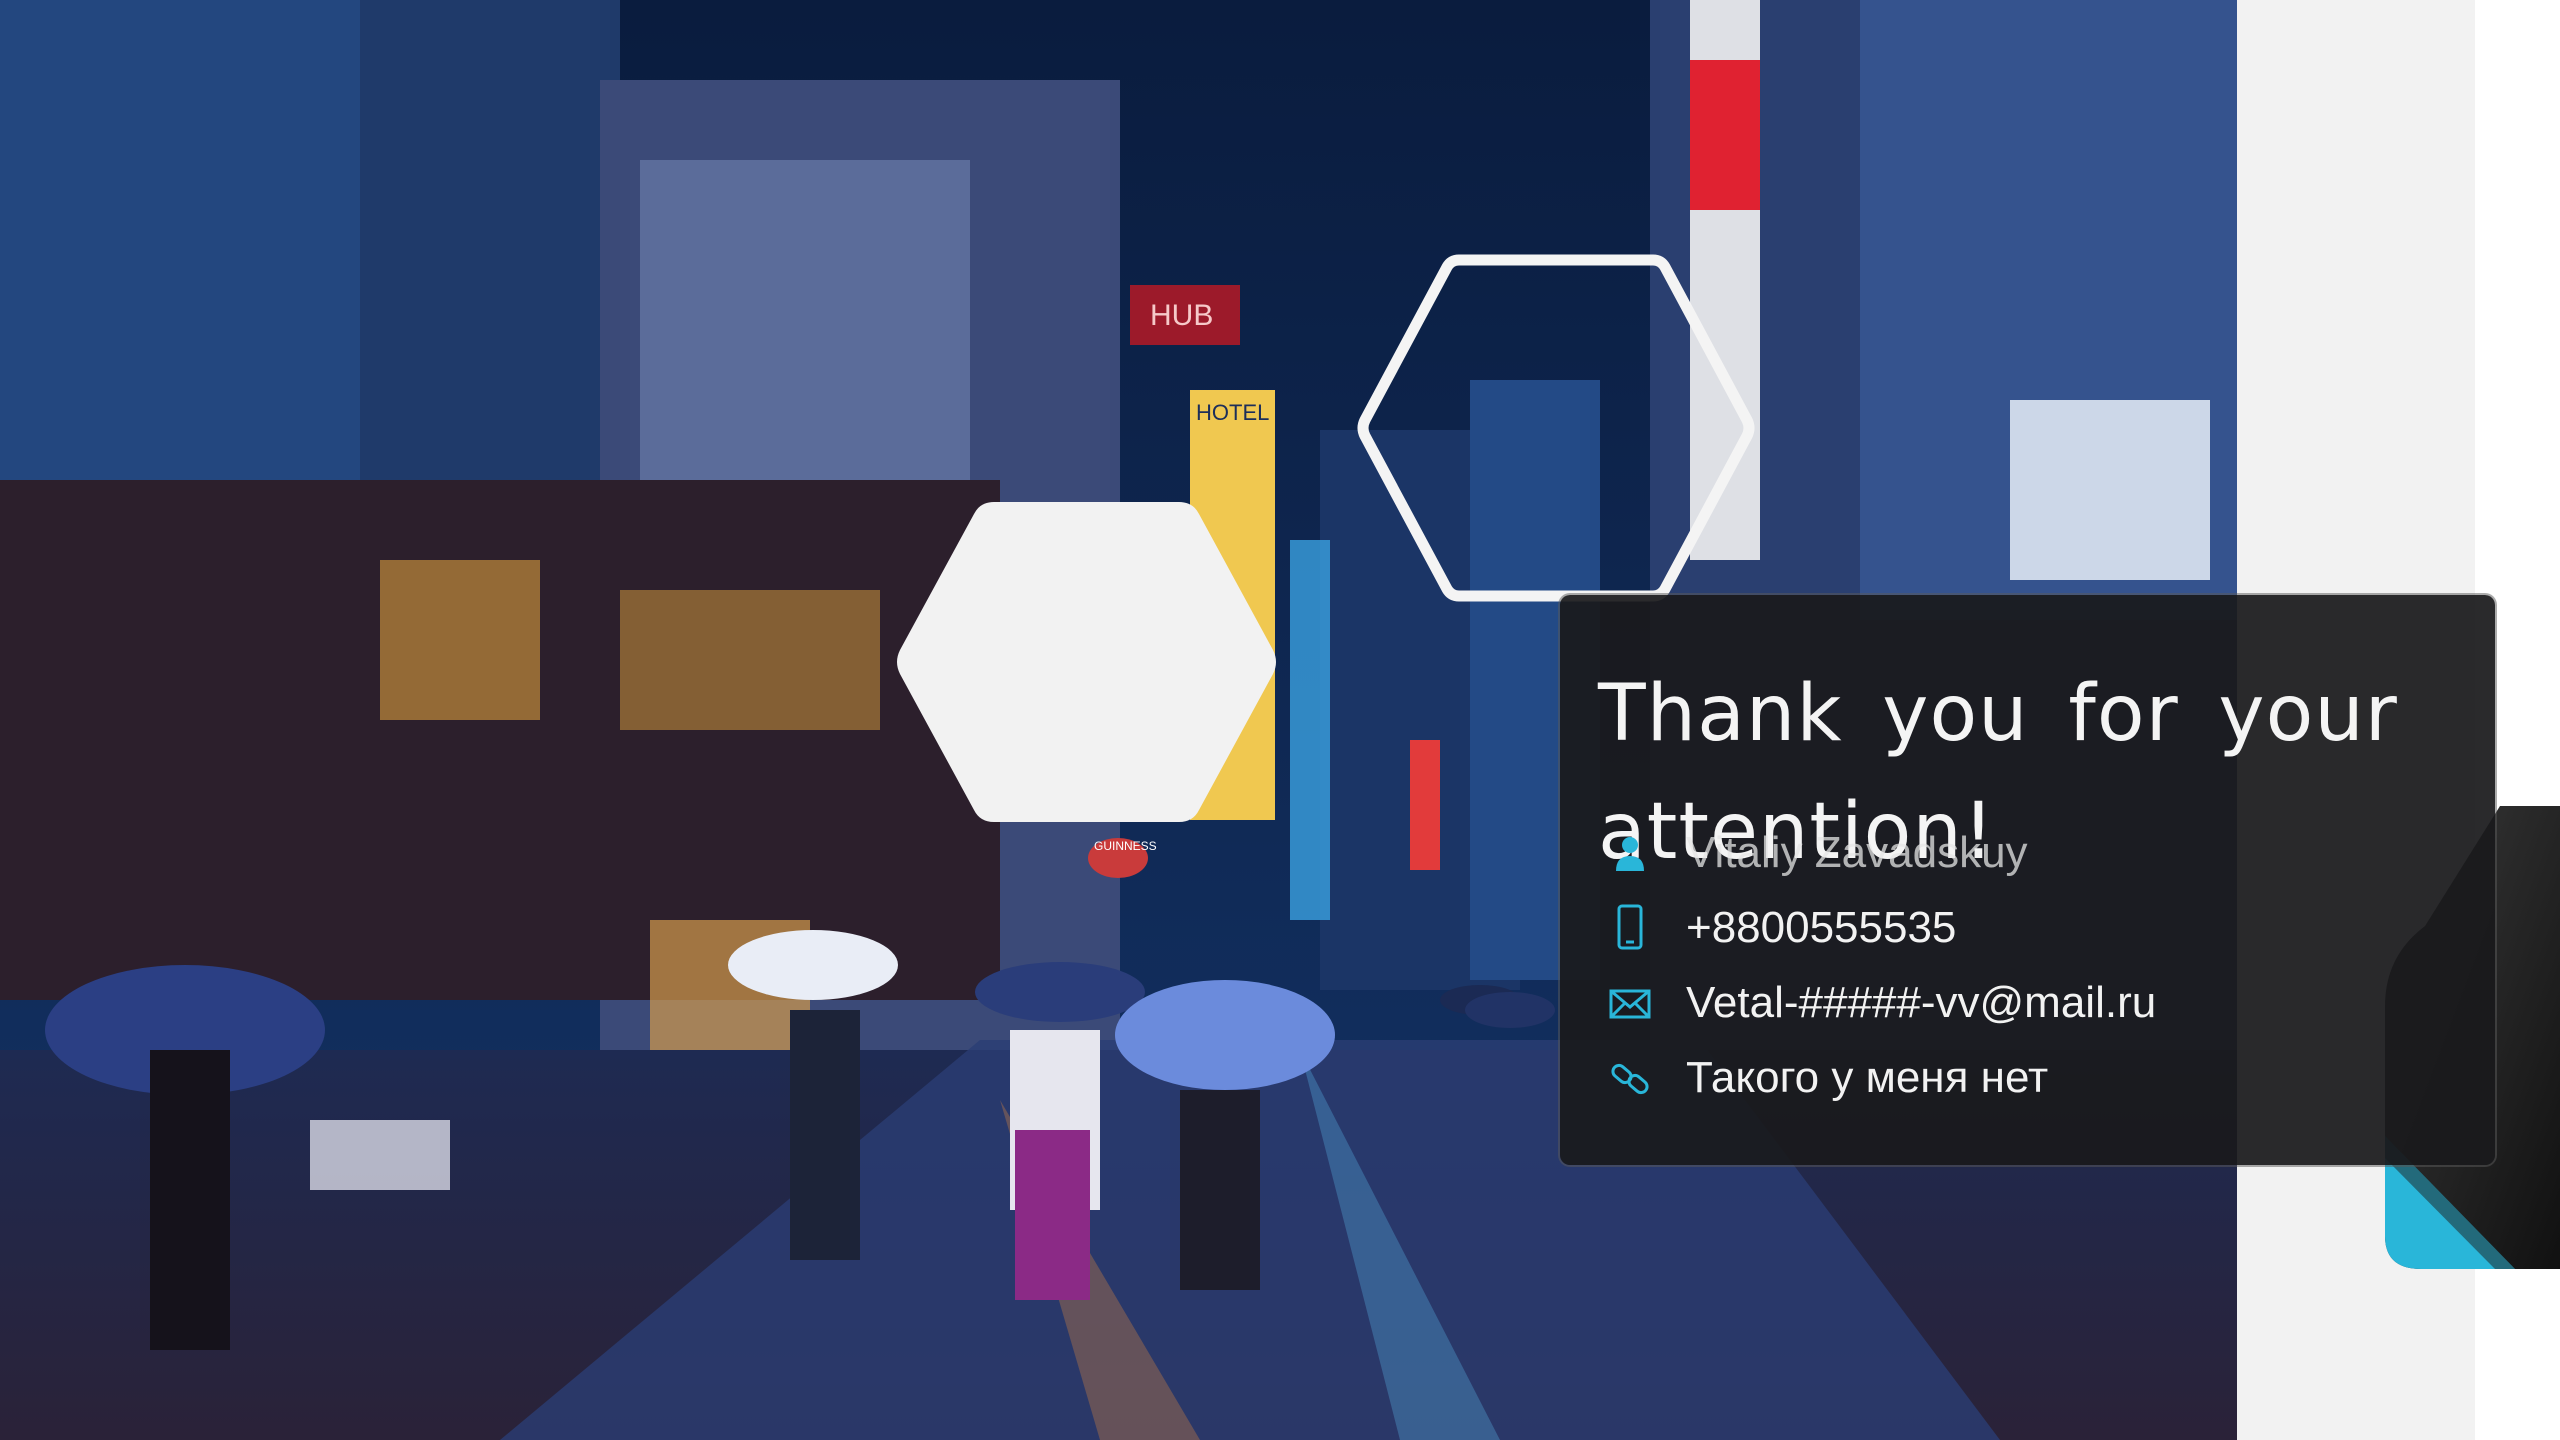  What do you see at coordinates (1636, 853) in the screenshot?
I see `person-icon` at bounding box center [1636, 853].